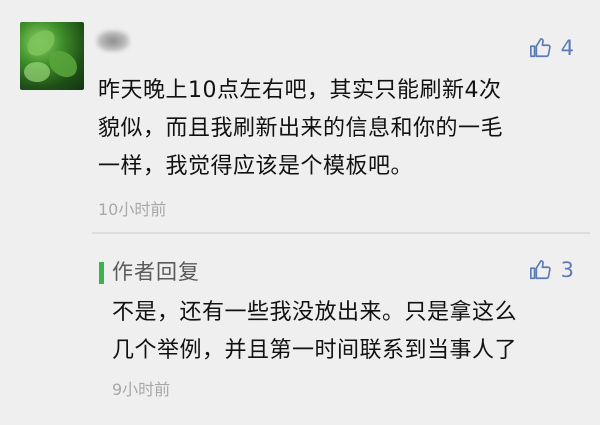  What do you see at coordinates (567, 48) in the screenshot?
I see `comment-like-count: 4` at bounding box center [567, 48].